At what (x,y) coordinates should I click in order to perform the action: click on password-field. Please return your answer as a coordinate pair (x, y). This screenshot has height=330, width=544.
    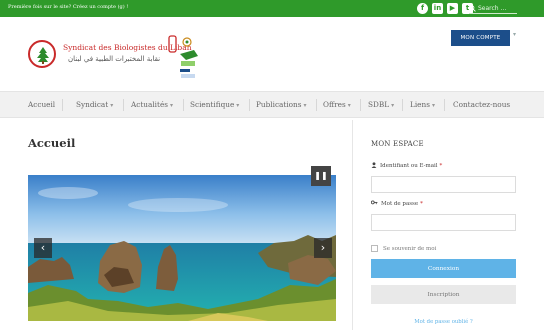
    Looking at the image, I should click on (443, 222).